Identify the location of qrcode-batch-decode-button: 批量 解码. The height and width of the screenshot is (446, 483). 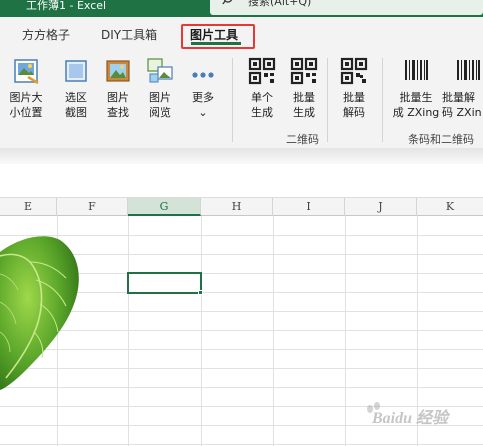
(354, 92).